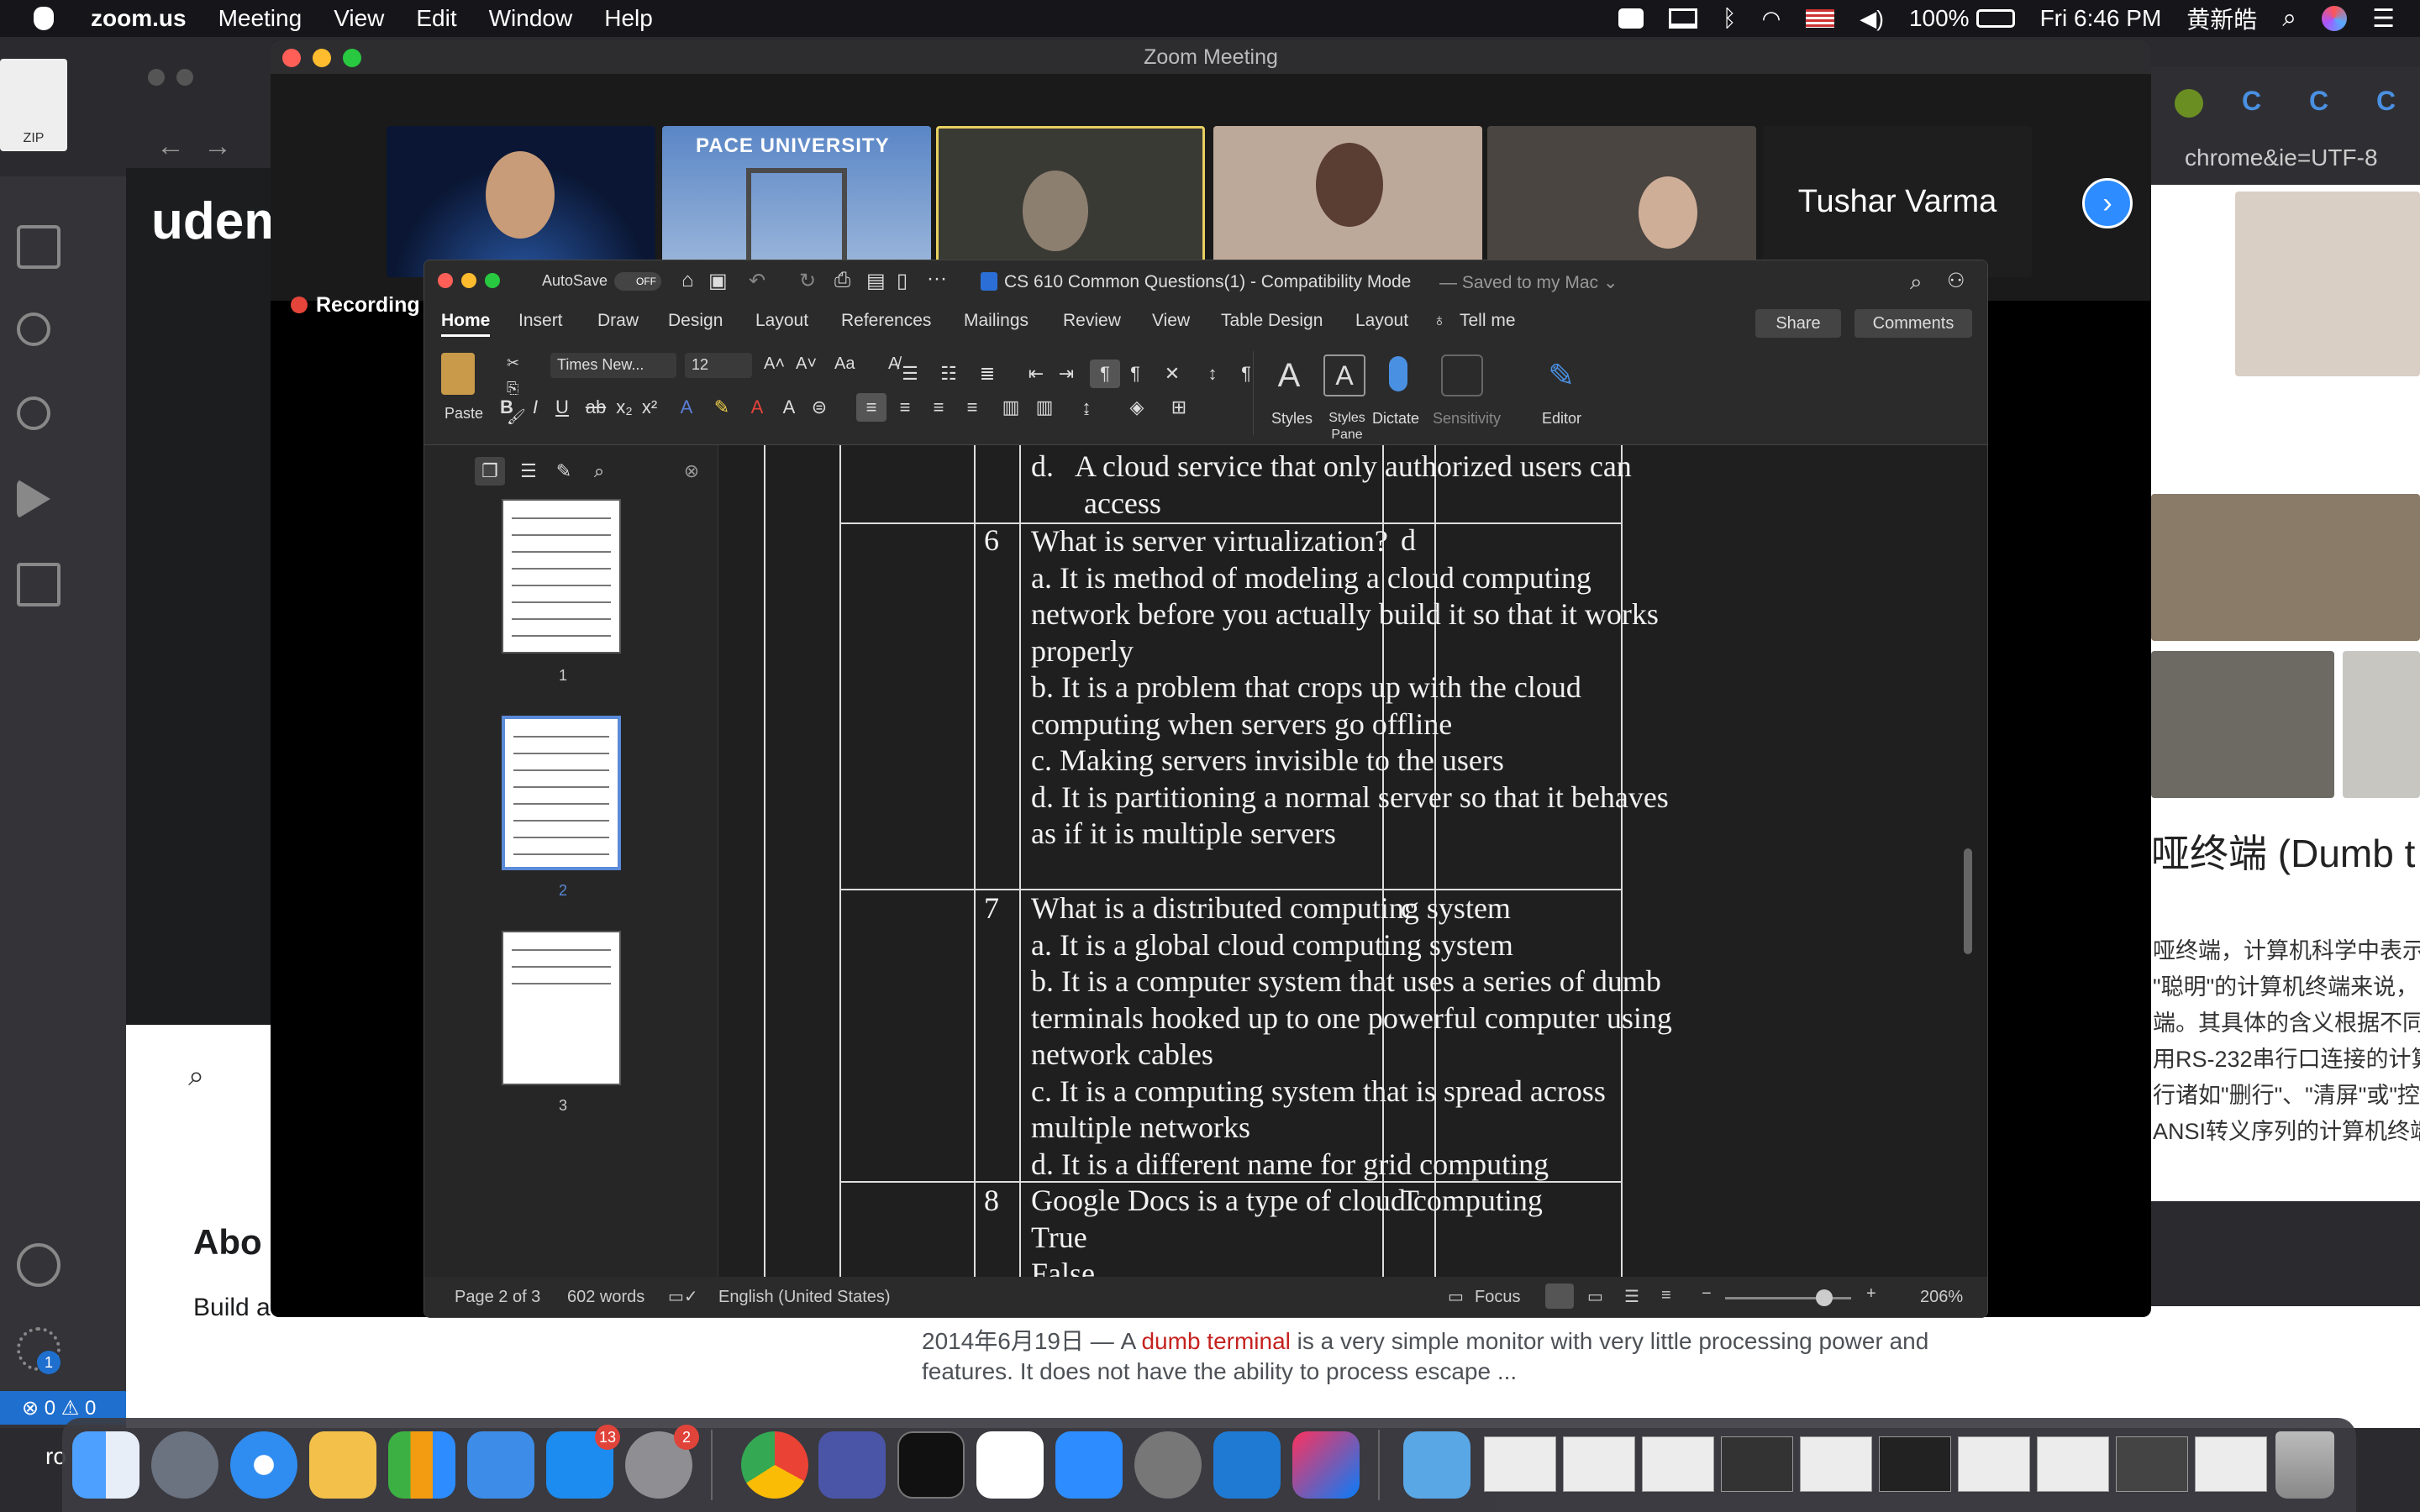 This screenshot has width=2420, height=1512. What do you see at coordinates (987, 374) in the screenshot?
I see `multilevel-list-icon: ≣` at bounding box center [987, 374].